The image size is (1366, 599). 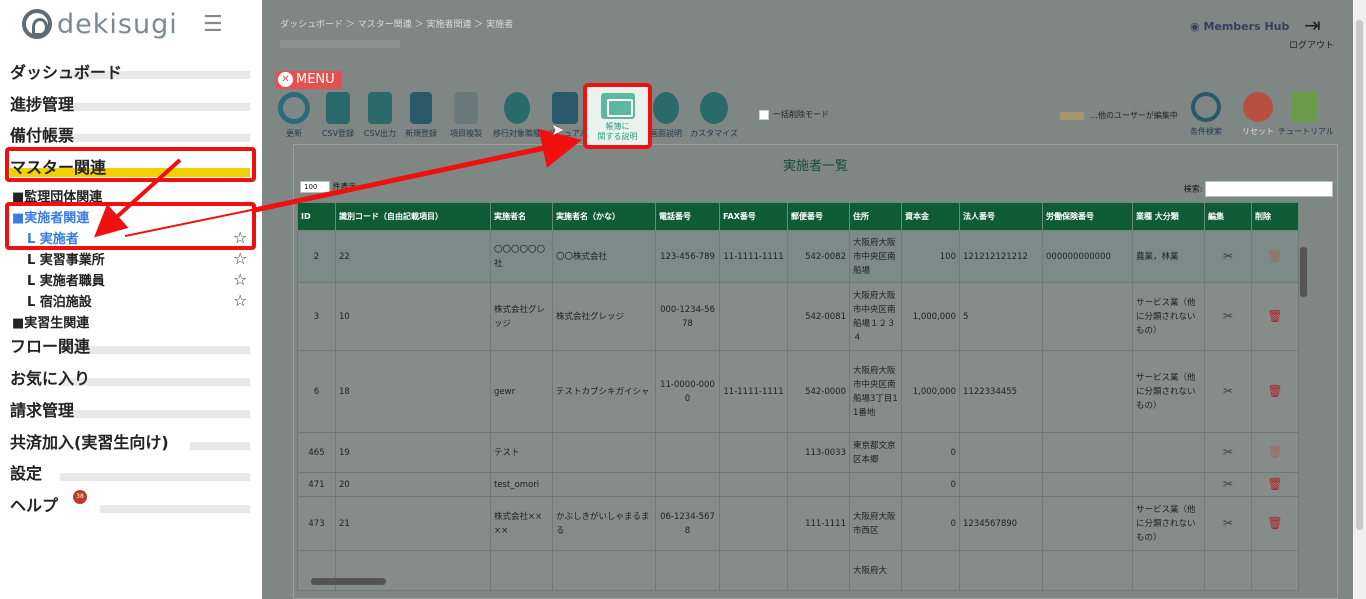 What do you see at coordinates (413, 316) in the screenshot?
I see `table-cell: 10` at bounding box center [413, 316].